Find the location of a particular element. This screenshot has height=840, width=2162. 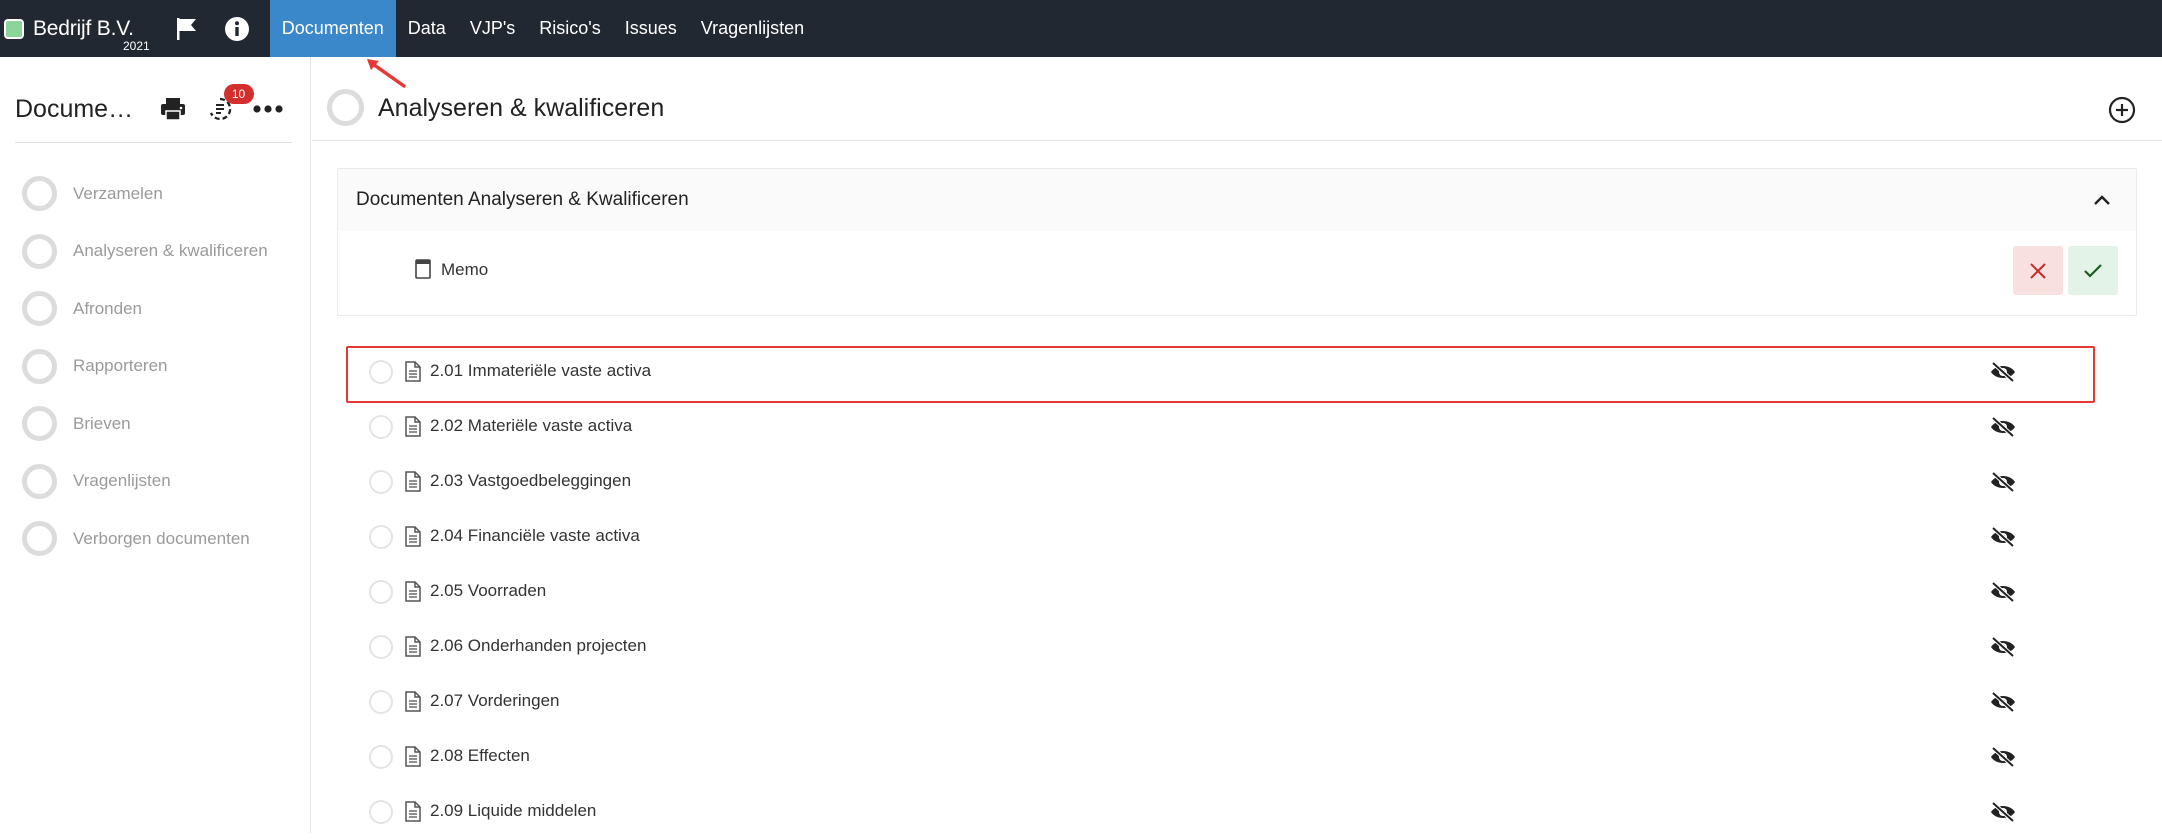

sidebar-item-label: Afronden is located at coordinates (107, 308).